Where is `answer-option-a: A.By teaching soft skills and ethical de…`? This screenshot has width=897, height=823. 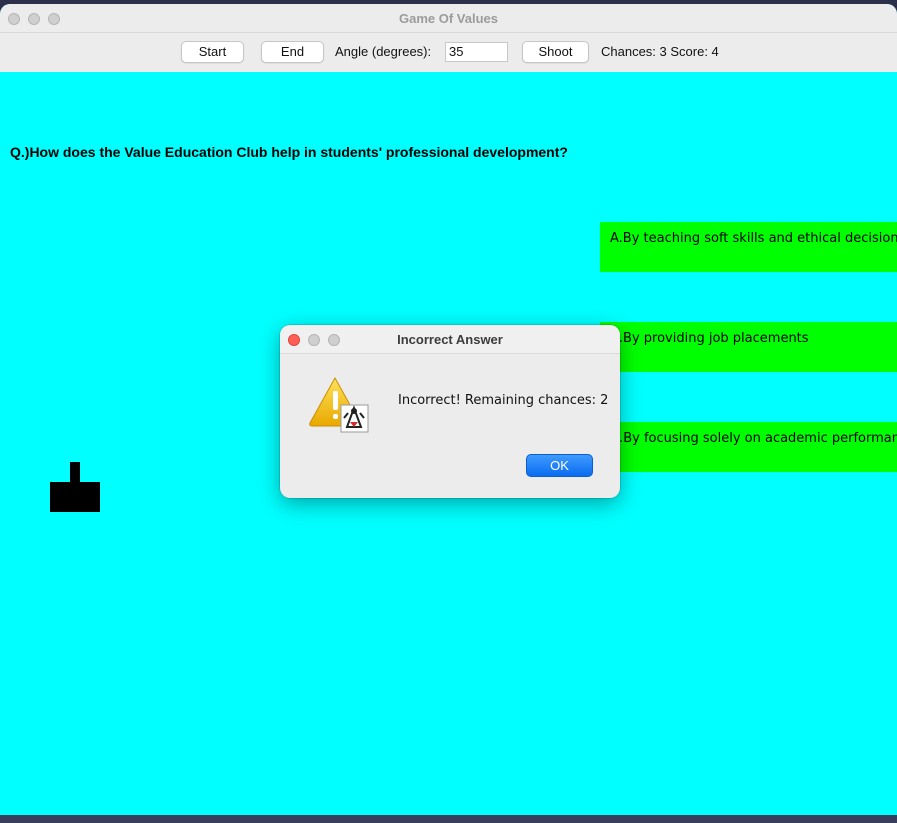
answer-option-a: A.By teaching soft skills and ethical de… is located at coordinates (748, 247).